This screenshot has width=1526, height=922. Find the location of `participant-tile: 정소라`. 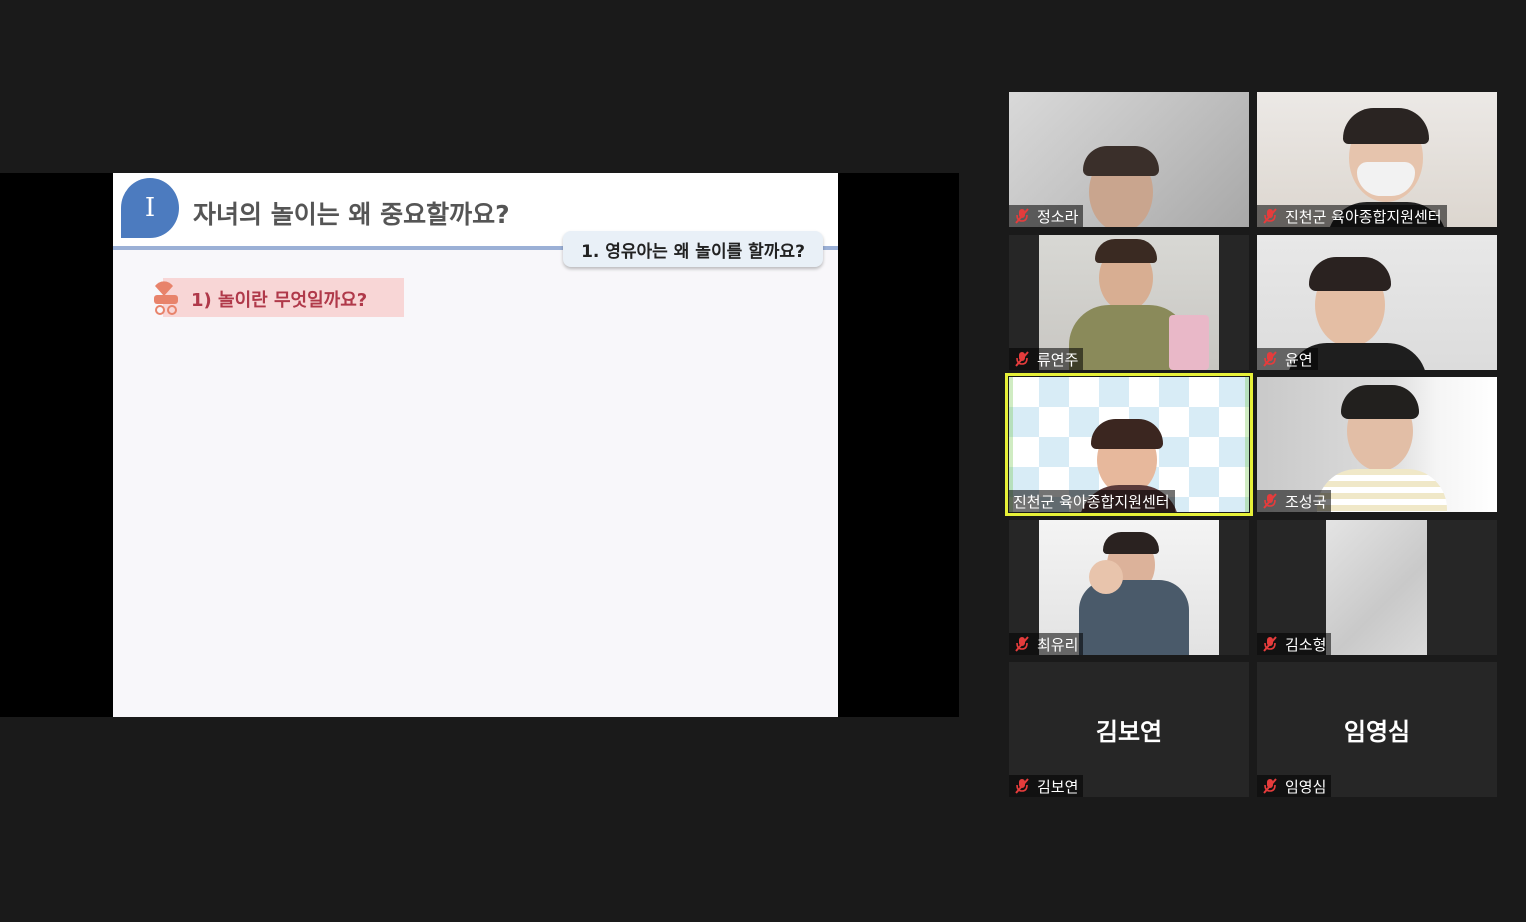

participant-tile: 정소라 is located at coordinates (1129, 159).